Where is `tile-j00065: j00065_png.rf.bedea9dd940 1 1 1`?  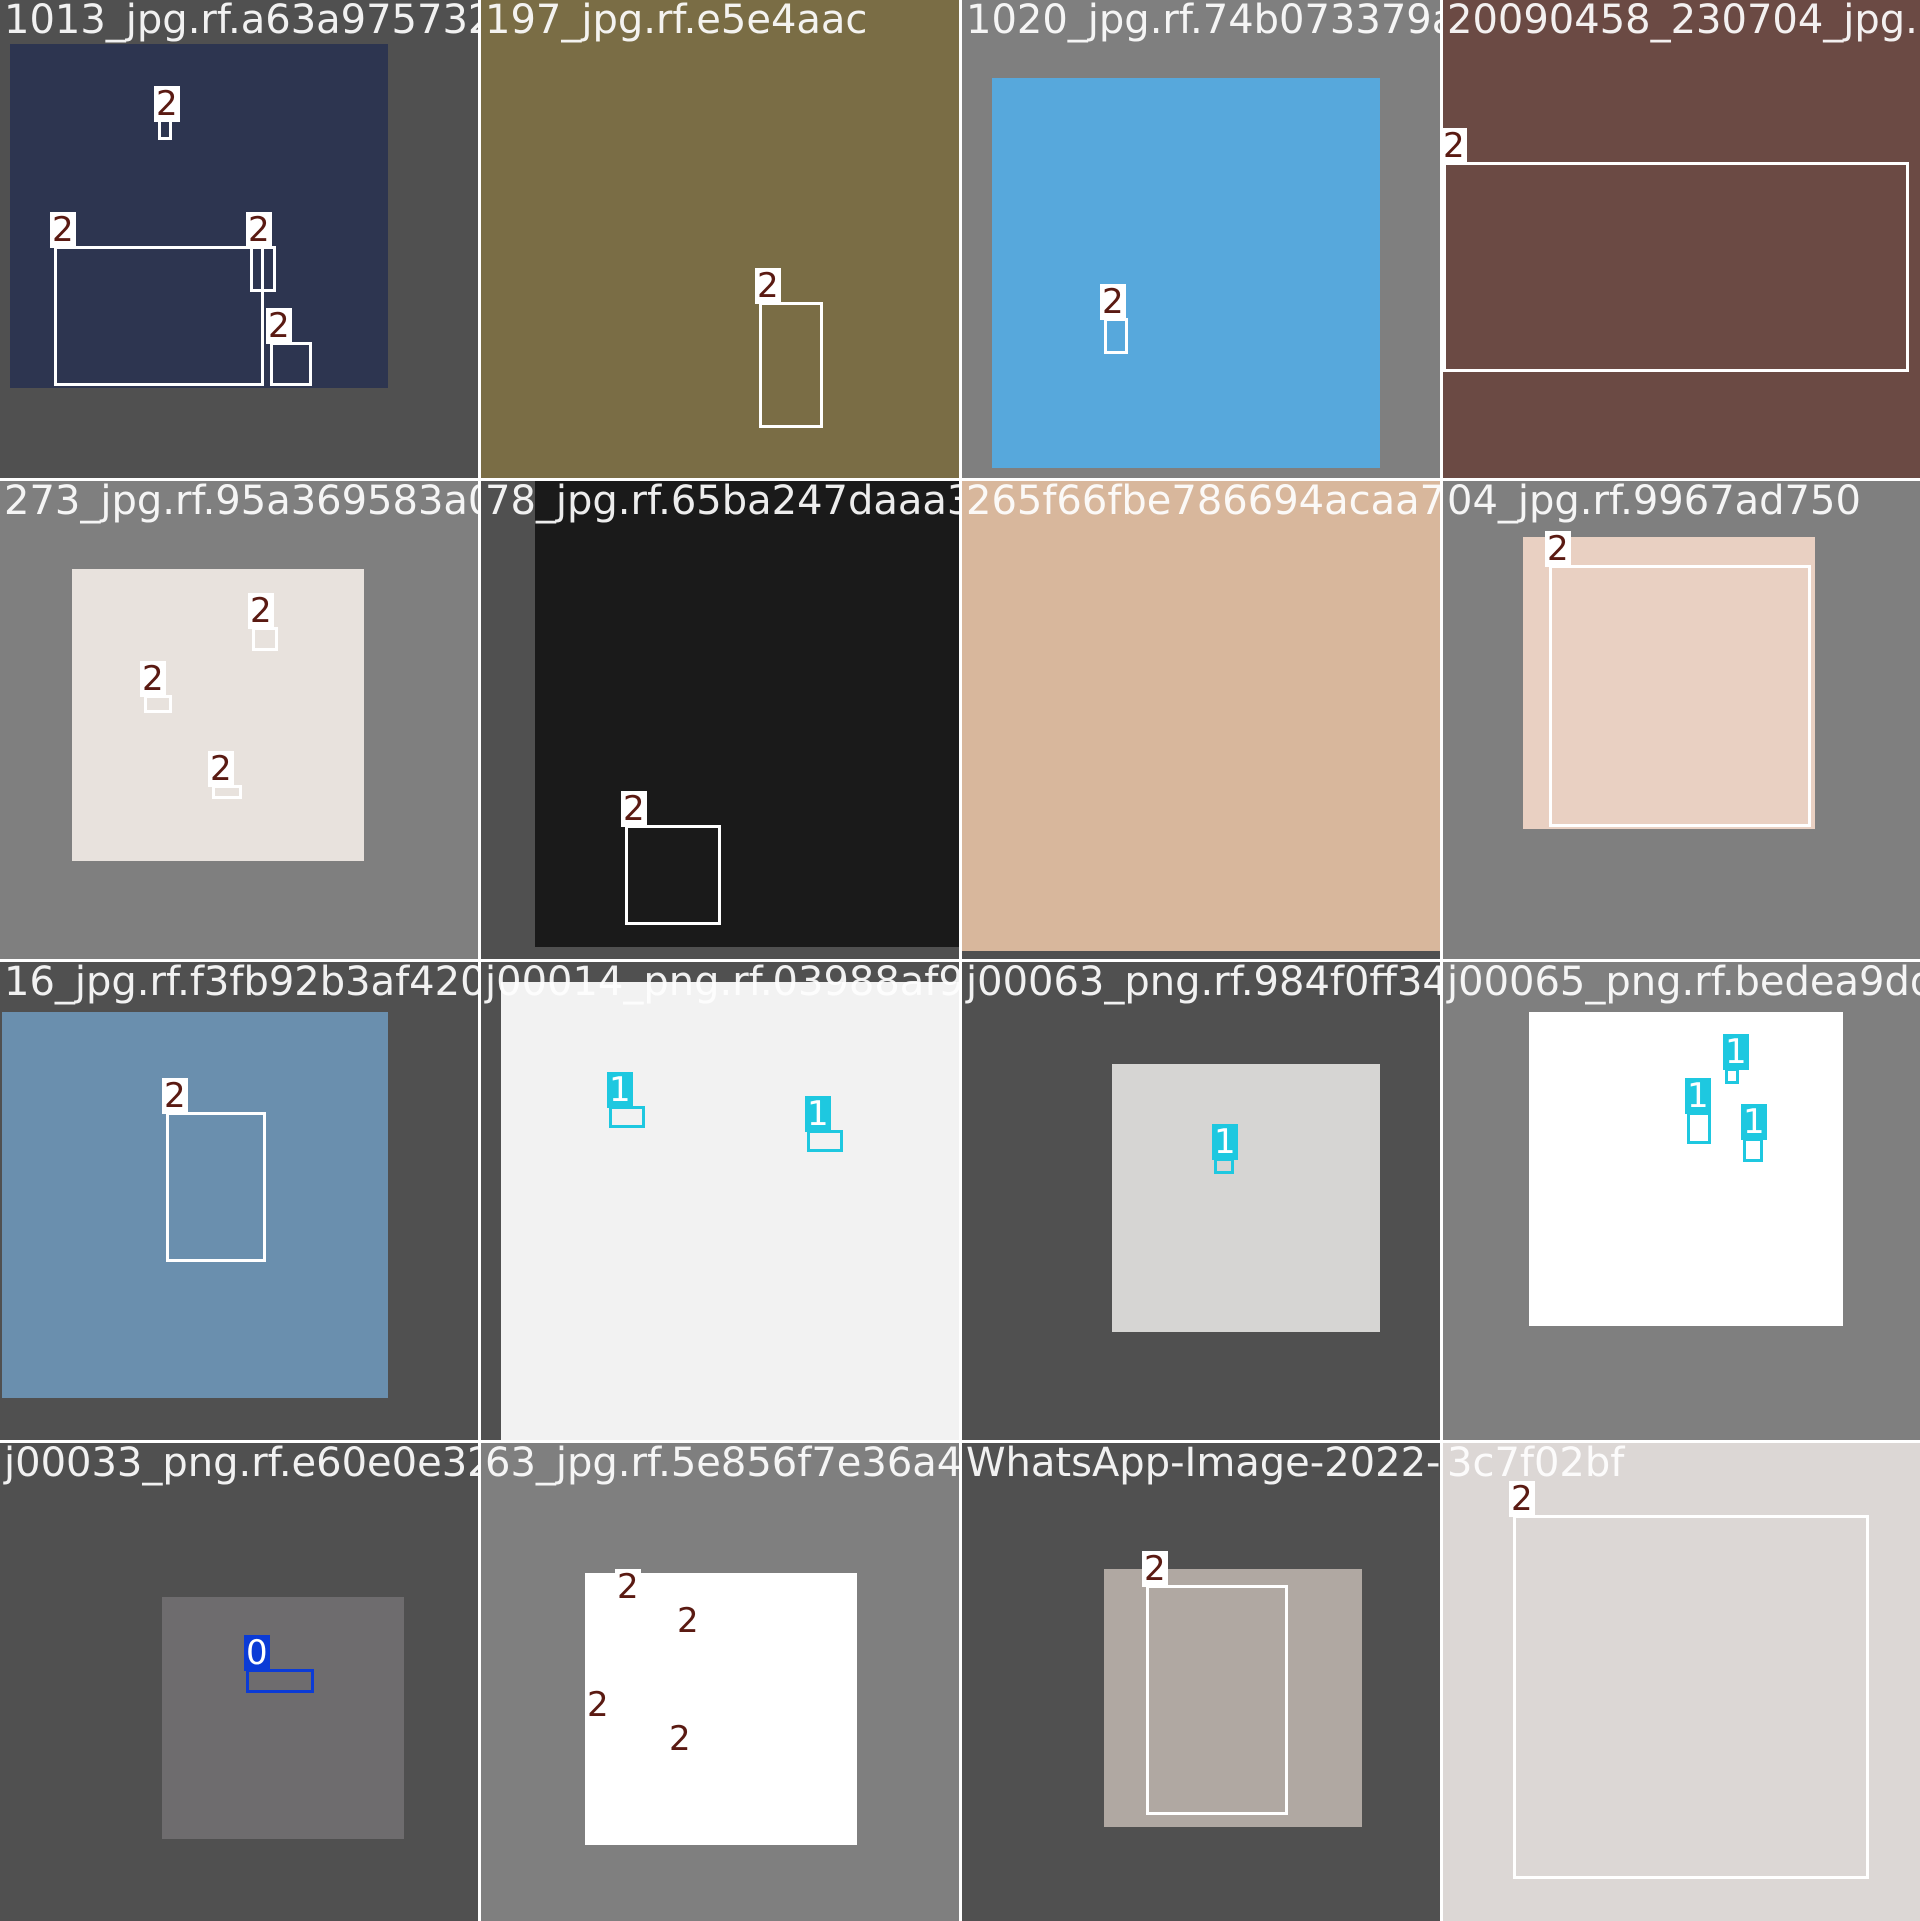 tile-j00065: j00065_png.rf.bedea9dd940 1 1 1 is located at coordinates (1681, 1201).